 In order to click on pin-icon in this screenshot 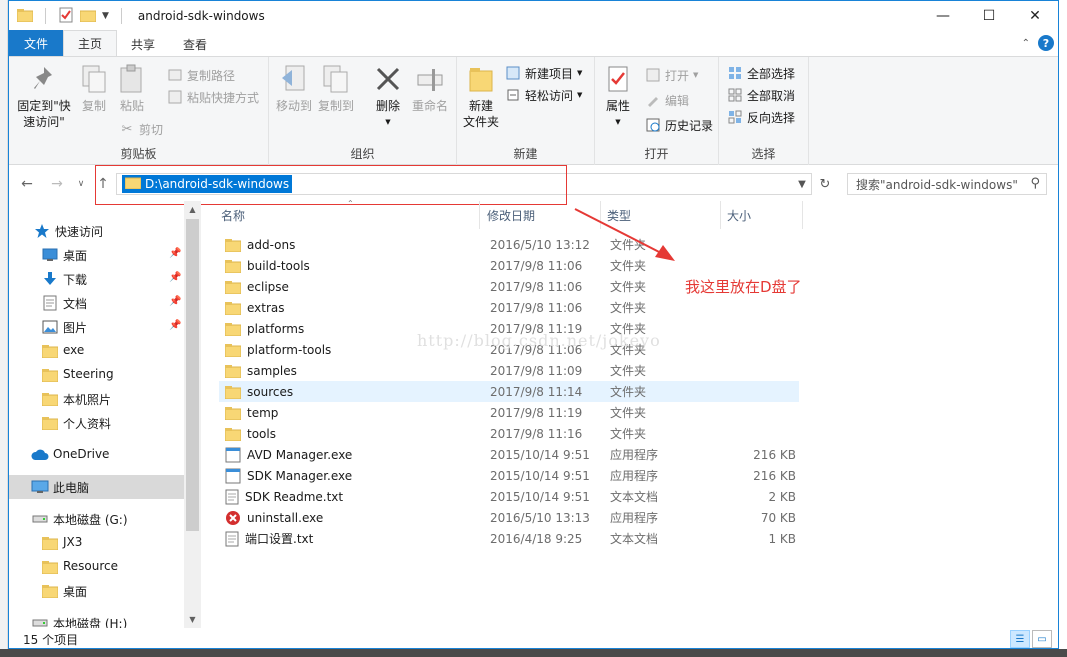, I will do `click(44, 79)`.